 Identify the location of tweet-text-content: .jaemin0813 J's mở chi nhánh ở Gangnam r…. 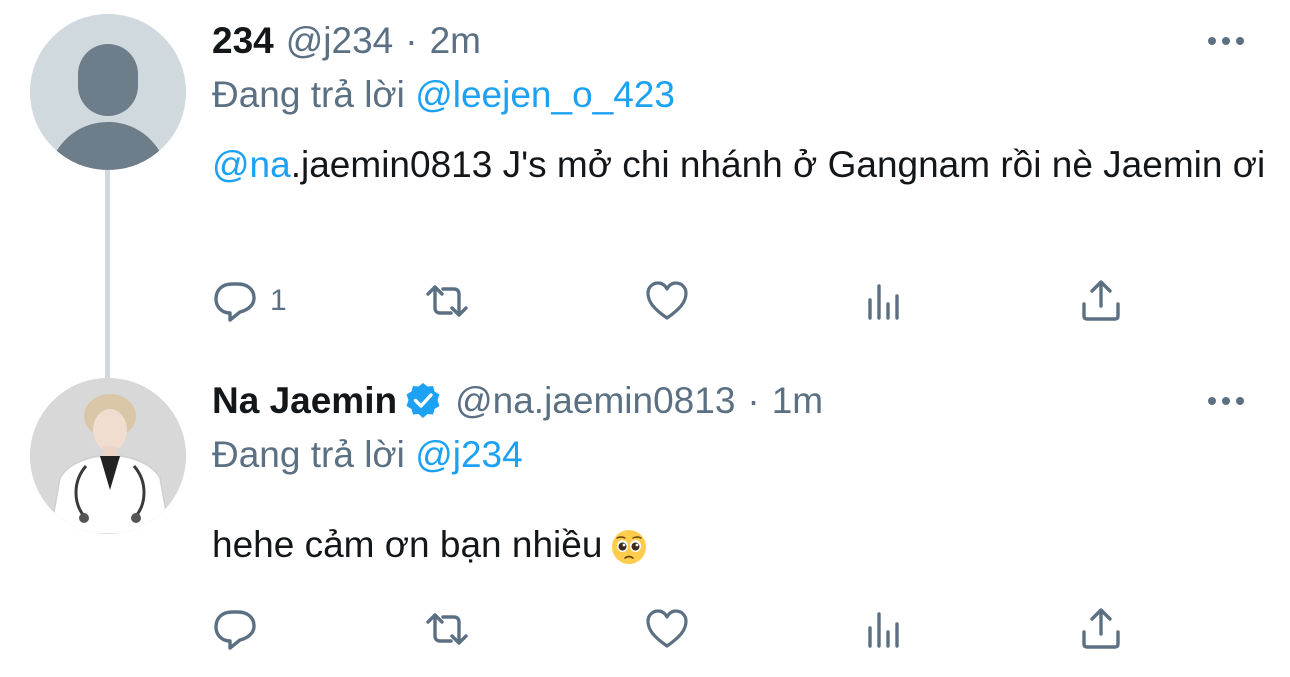
(778, 164).